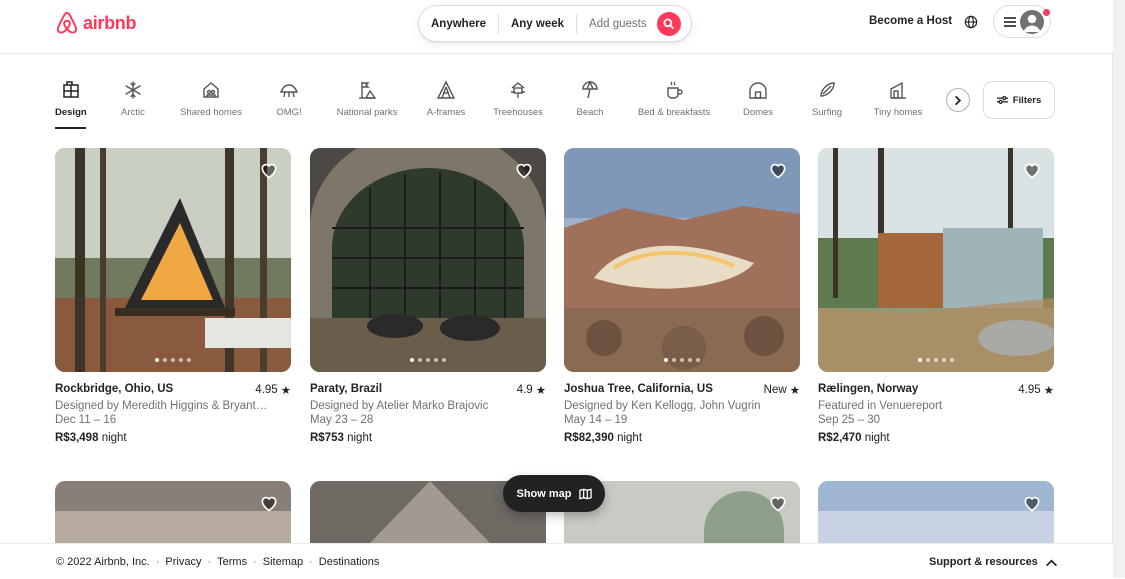 Image resolution: width=1125 pixels, height=579 pixels. I want to click on listing-subtitle: Designed by Ken Kellogg, John Vugrin, so click(662, 406).